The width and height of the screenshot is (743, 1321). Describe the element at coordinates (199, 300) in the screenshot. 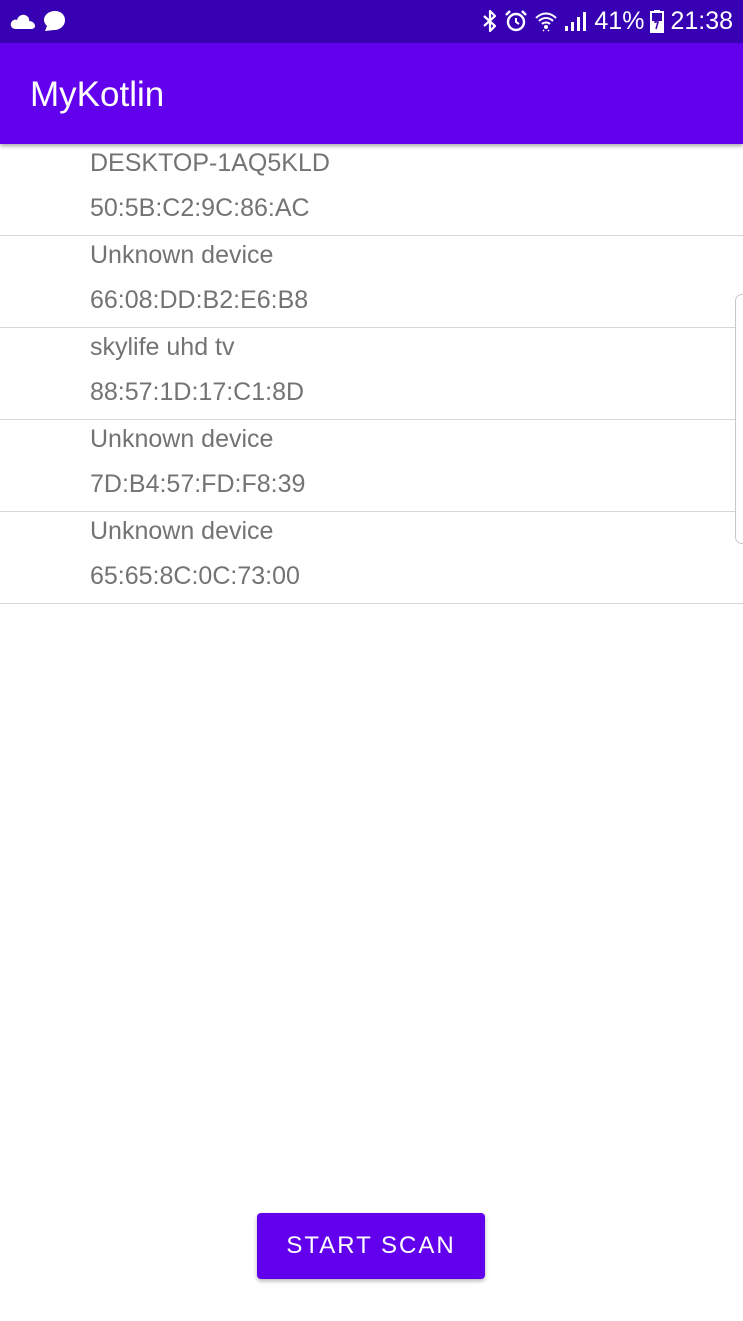

I see `device-mac: 66:08:DD:B2:E6:B8` at that location.